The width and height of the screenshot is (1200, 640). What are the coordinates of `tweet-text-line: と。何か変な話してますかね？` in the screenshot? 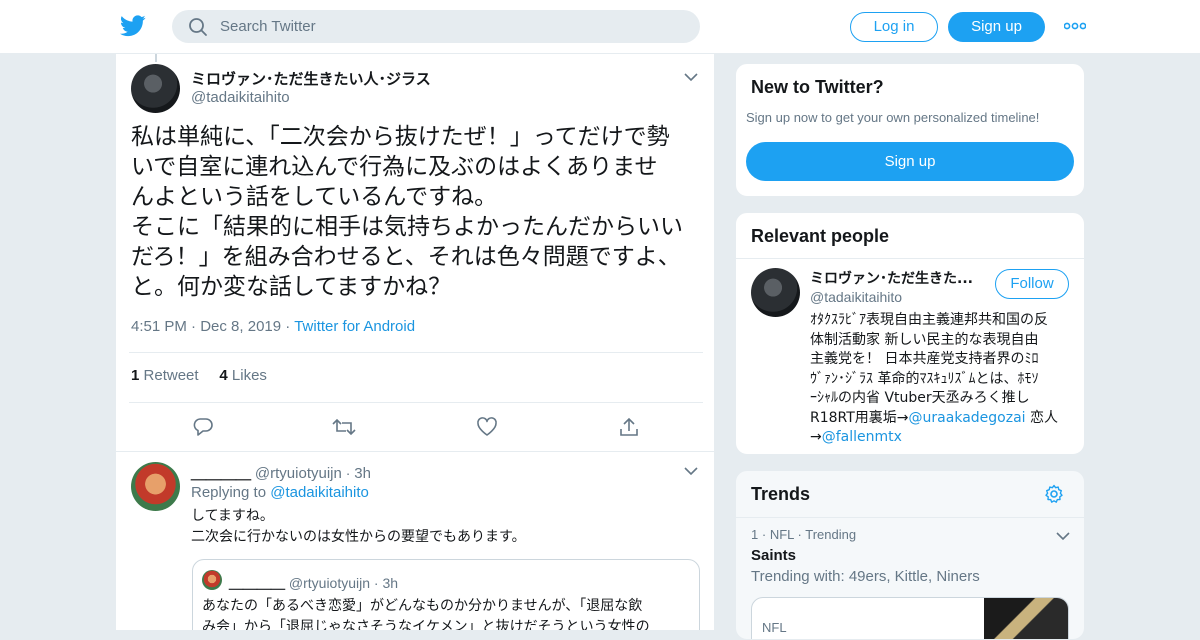 It's located at (291, 287).